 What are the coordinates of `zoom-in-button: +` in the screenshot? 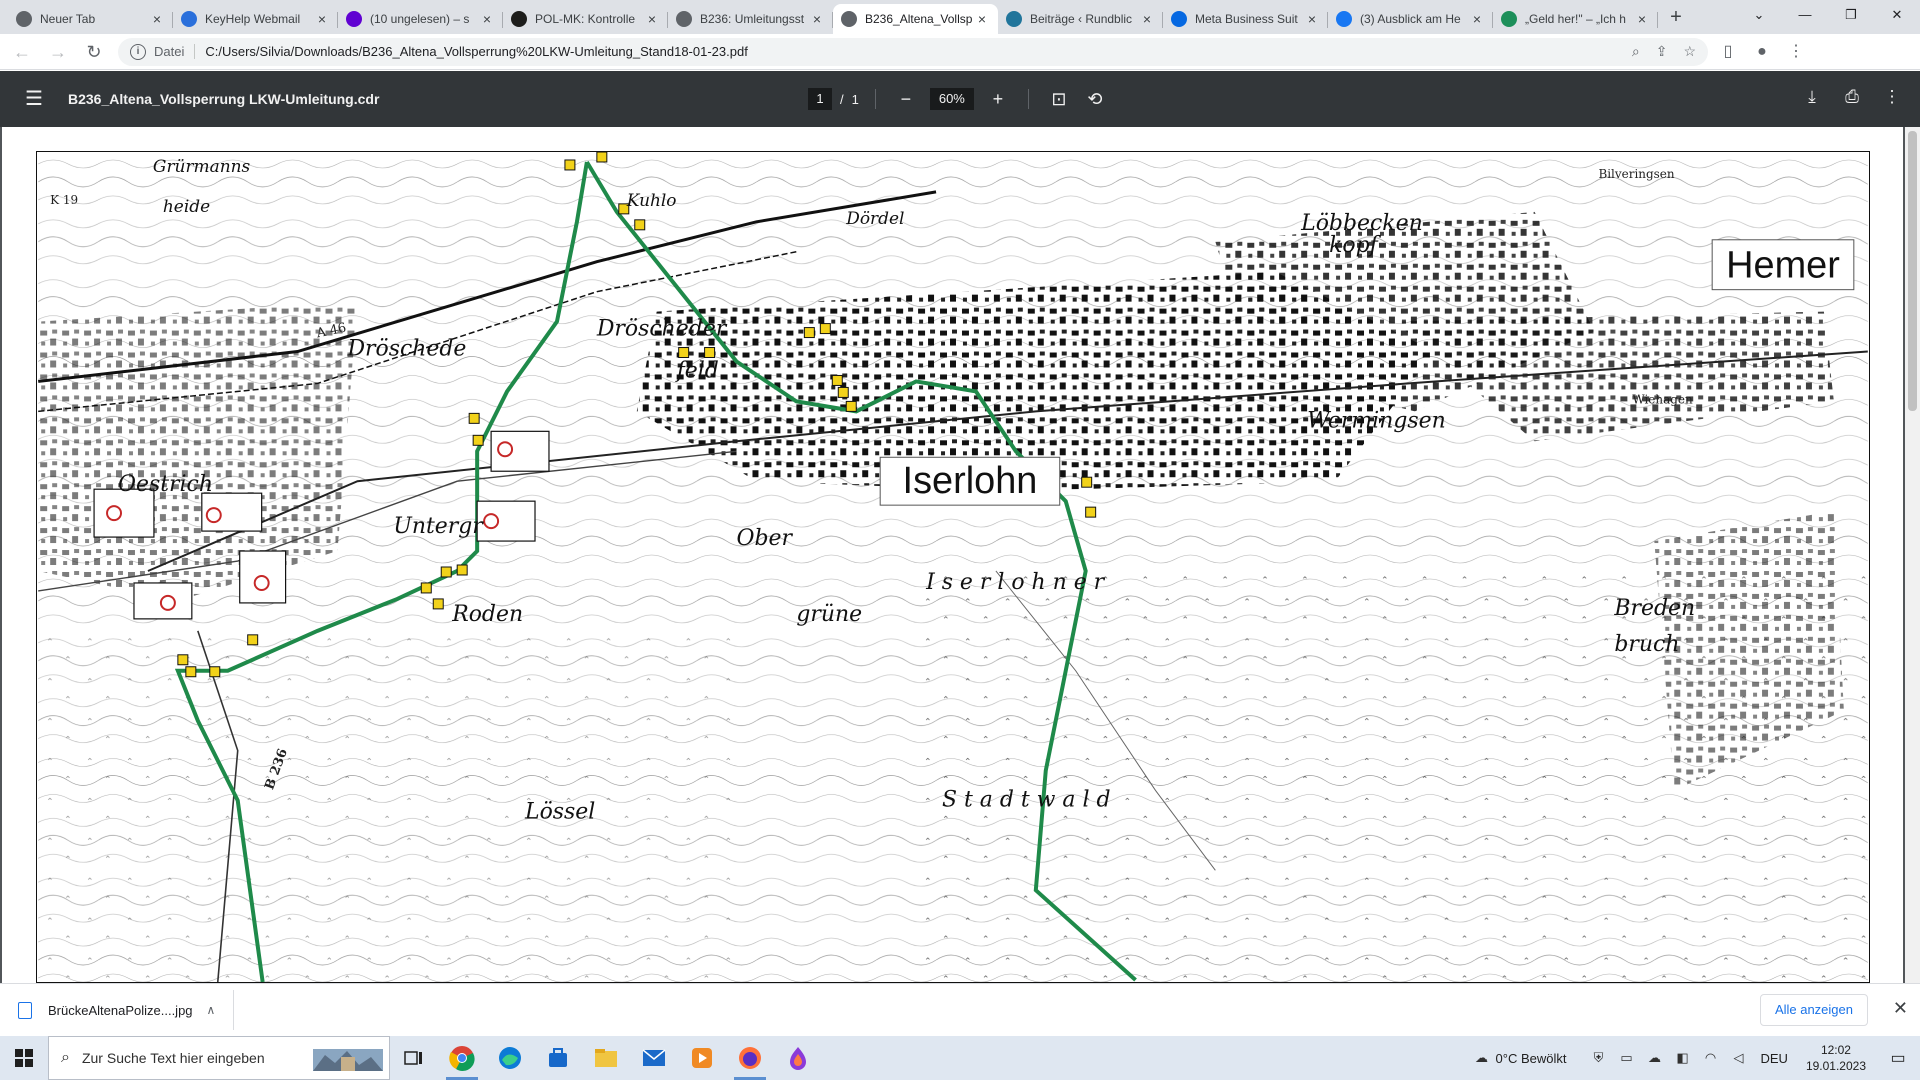 It's located at (998, 99).